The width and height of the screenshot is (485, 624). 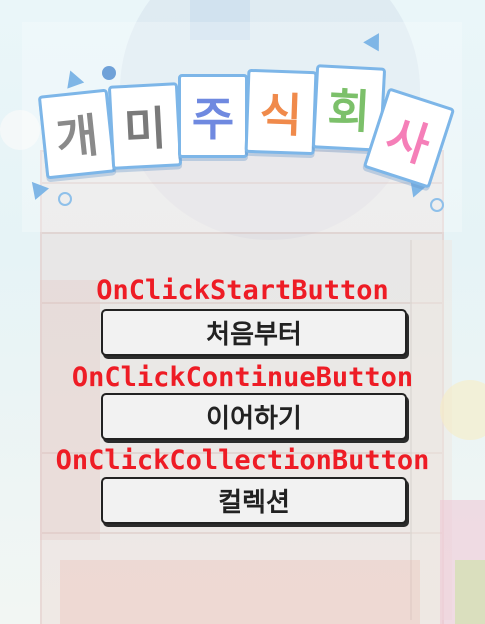 I want to click on background-floor, so click(x=240, y=592).